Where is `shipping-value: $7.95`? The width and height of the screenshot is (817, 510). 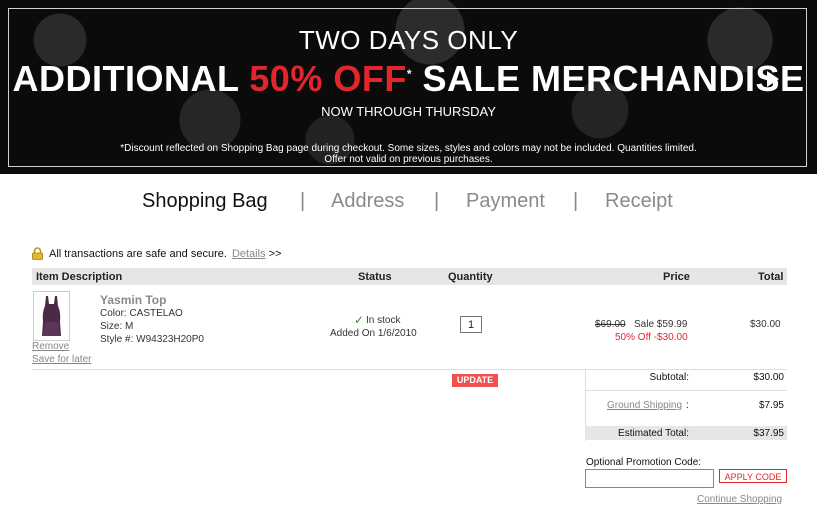 shipping-value: $7.95 is located at coordinates (771, 405).